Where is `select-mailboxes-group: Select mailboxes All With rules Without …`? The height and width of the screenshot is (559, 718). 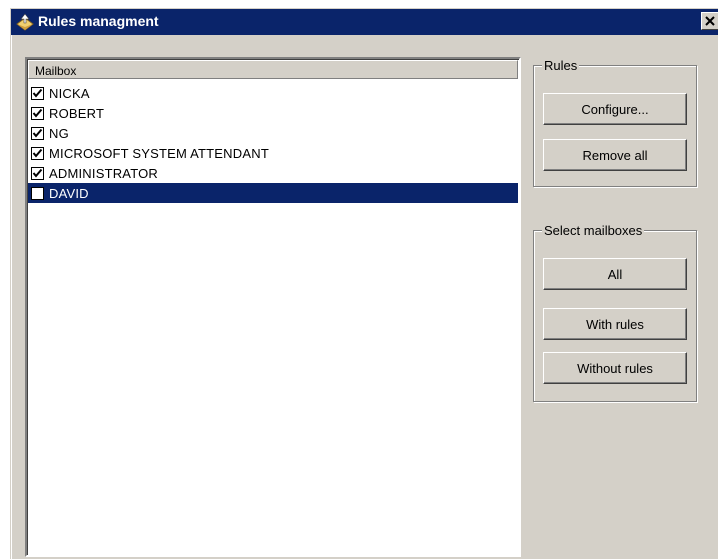
select-mailboxes-group: Select mailboxes All With rules Without … is located at coordinates (615, 312).